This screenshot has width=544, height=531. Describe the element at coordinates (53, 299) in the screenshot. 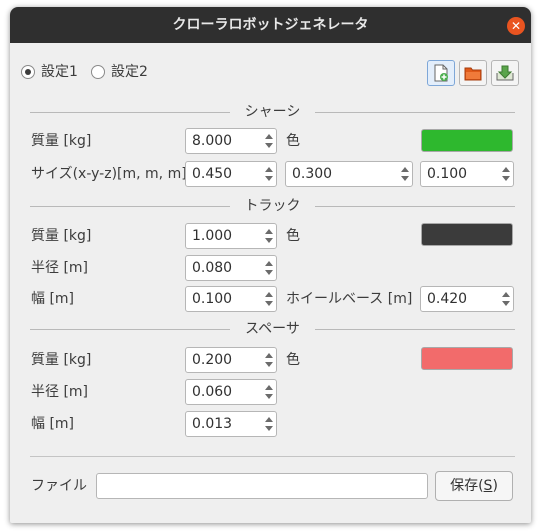

I see `track-width-label: 幅 [m]` at that location.